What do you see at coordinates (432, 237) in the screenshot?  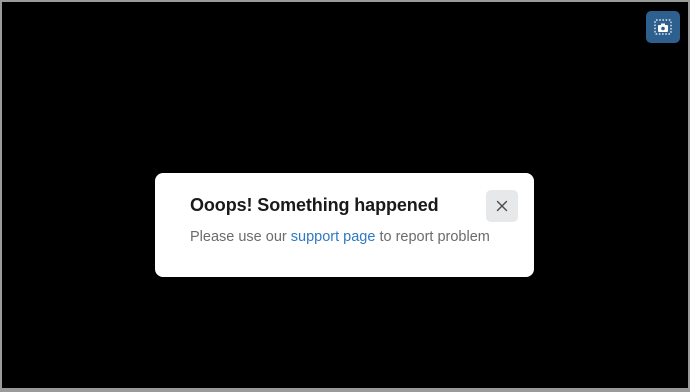 I see `message-text-after: to report problem` at bounding box center [432, 237].